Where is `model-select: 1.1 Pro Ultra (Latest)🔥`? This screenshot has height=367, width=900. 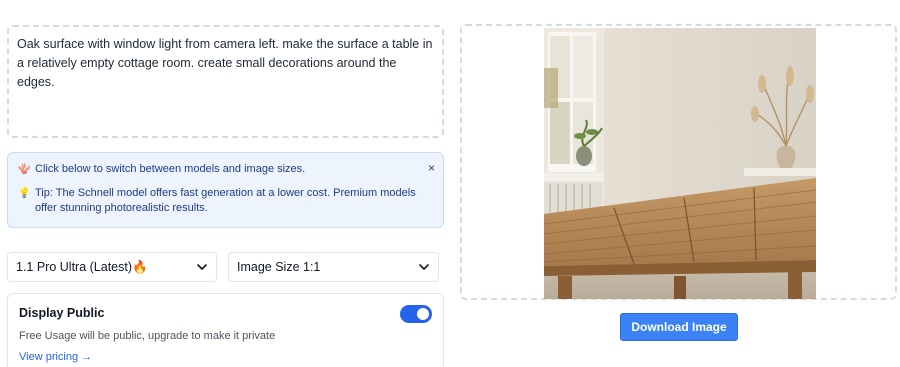 model-select: 1.1 Pro Ultra (Latest)🔥 is located at coordinates (112, 267).